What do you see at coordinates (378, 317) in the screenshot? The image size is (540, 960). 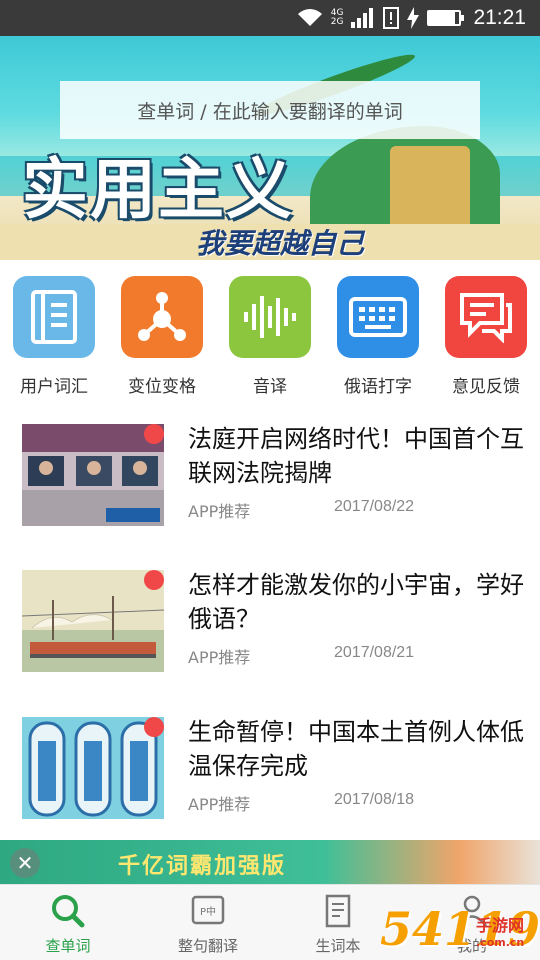 I see `keyboard-icon` at bounding box center [378, 317].